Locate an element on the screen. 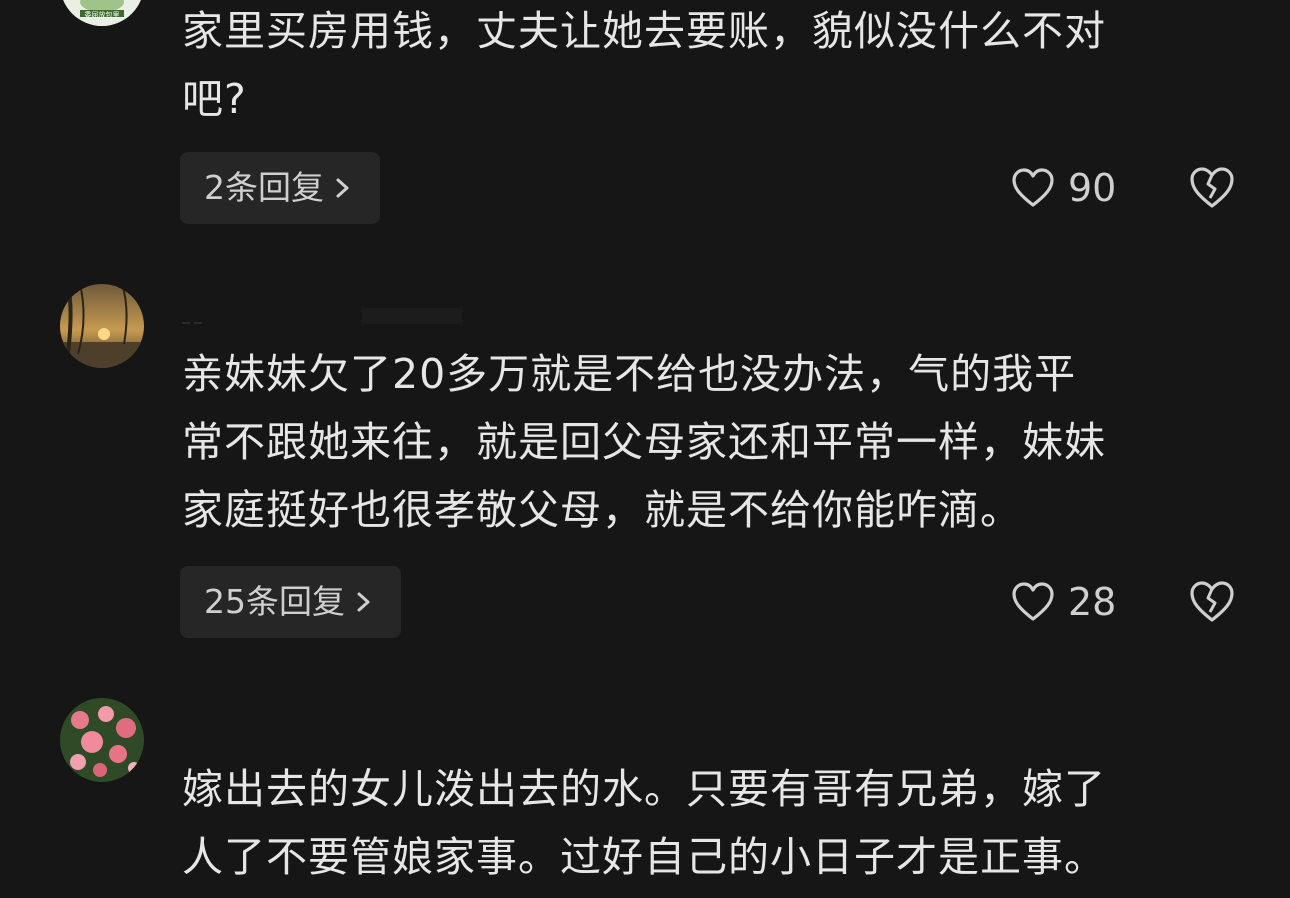 Image resolution: width=1290 pixels, height=898 pixels. commenter-avatar: 委屈放包里 is located at coordinates (102, 13).